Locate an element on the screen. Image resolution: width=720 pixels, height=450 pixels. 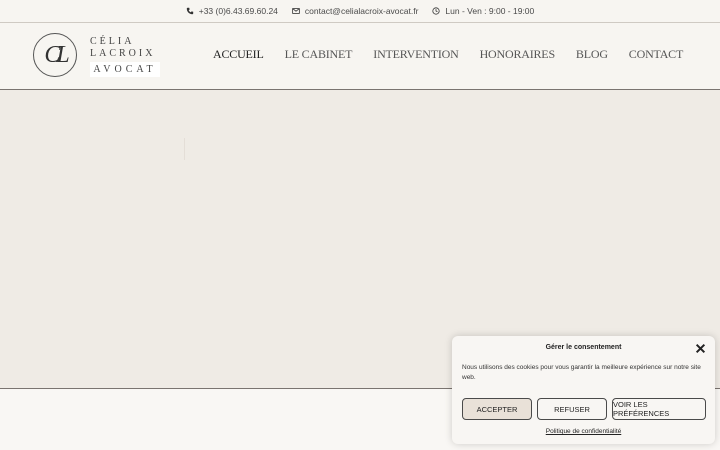
hours-text: Lun - Ven : 9:00 - 19:00 is located at coordinates (490, 11).